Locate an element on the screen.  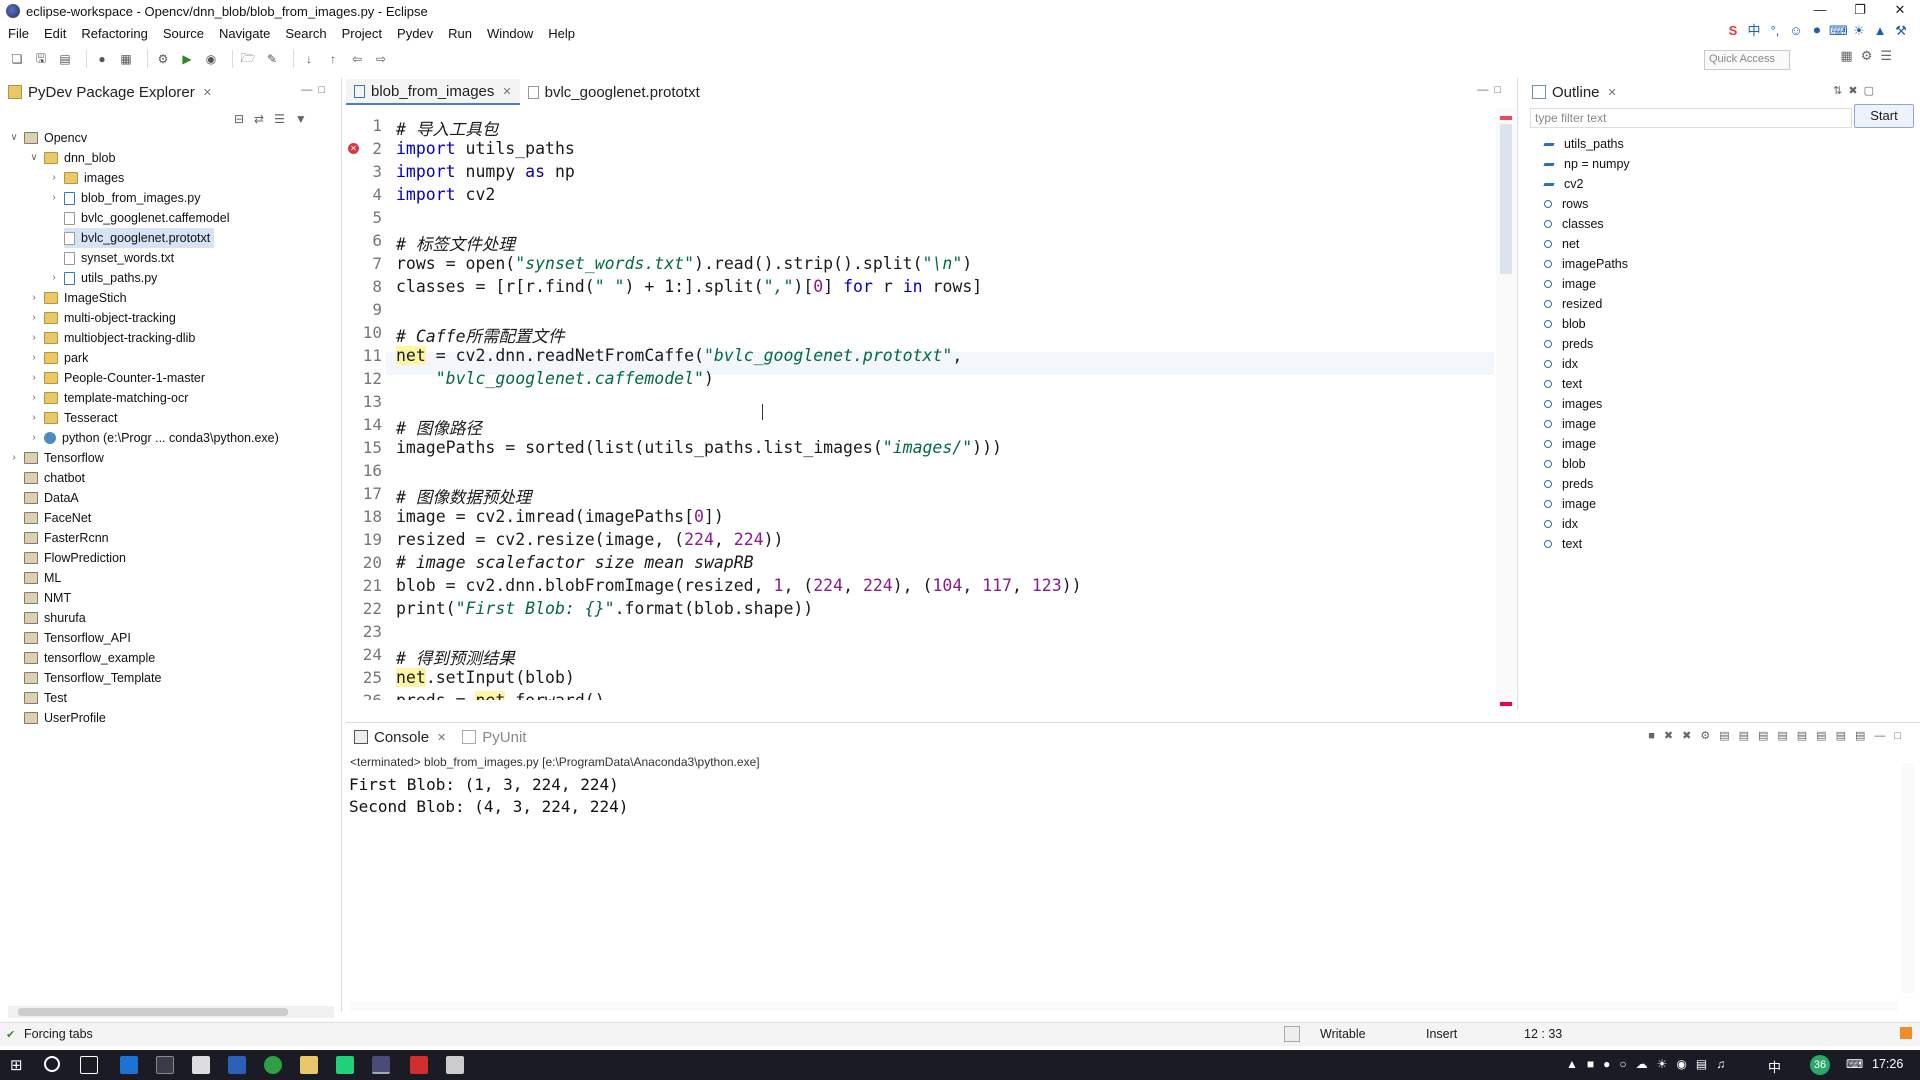
outline-item: preds is located at coordinates (1568, 344).